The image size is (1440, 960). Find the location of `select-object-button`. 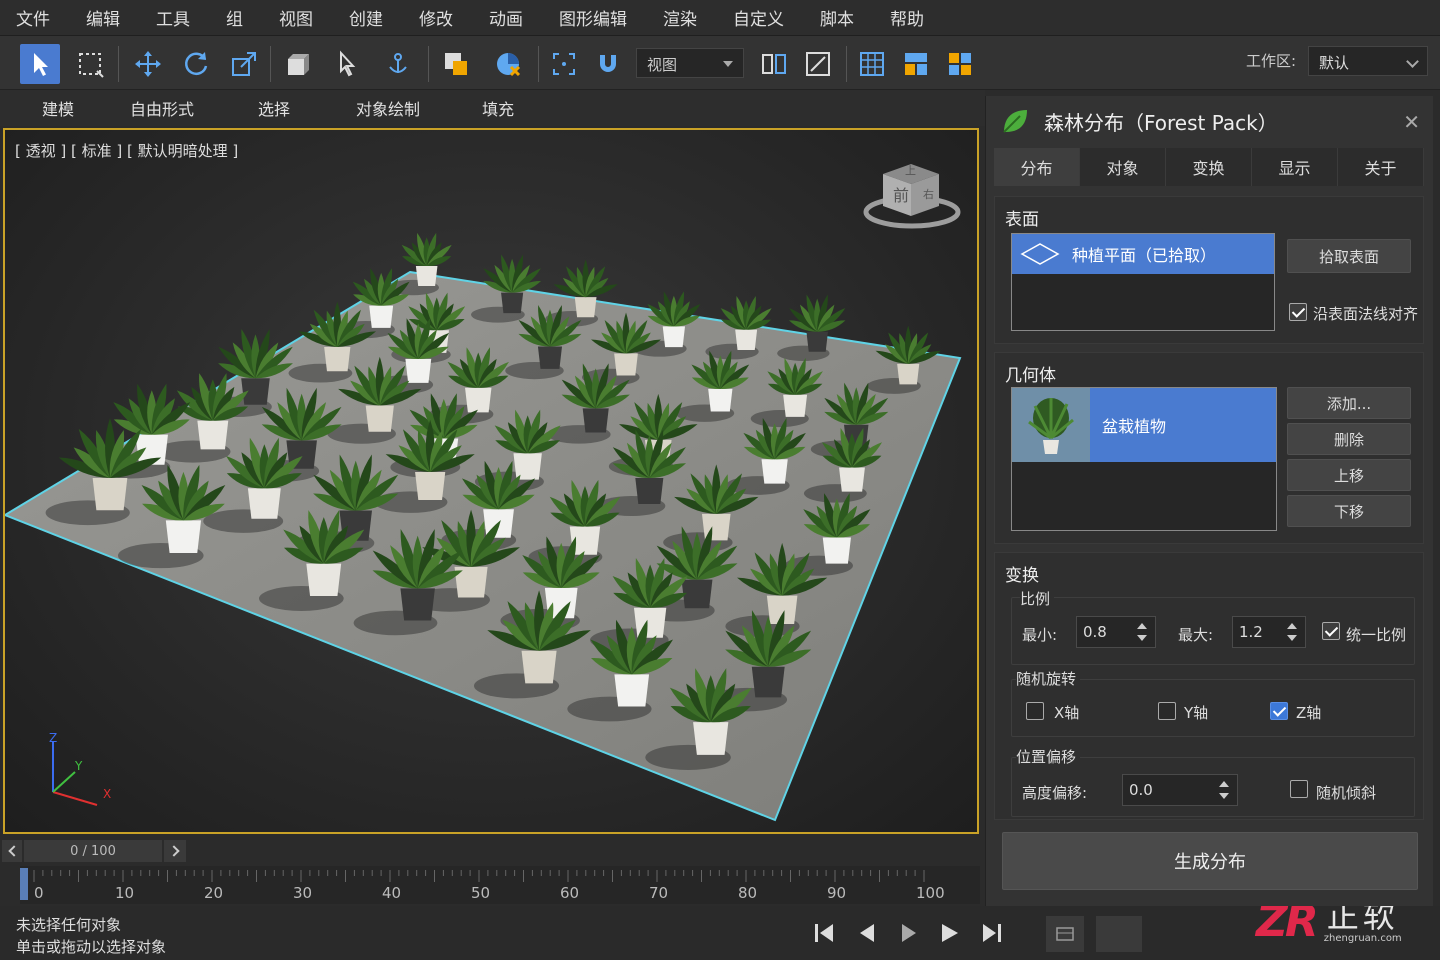

select-object-button is located at coordinates (348, 64).